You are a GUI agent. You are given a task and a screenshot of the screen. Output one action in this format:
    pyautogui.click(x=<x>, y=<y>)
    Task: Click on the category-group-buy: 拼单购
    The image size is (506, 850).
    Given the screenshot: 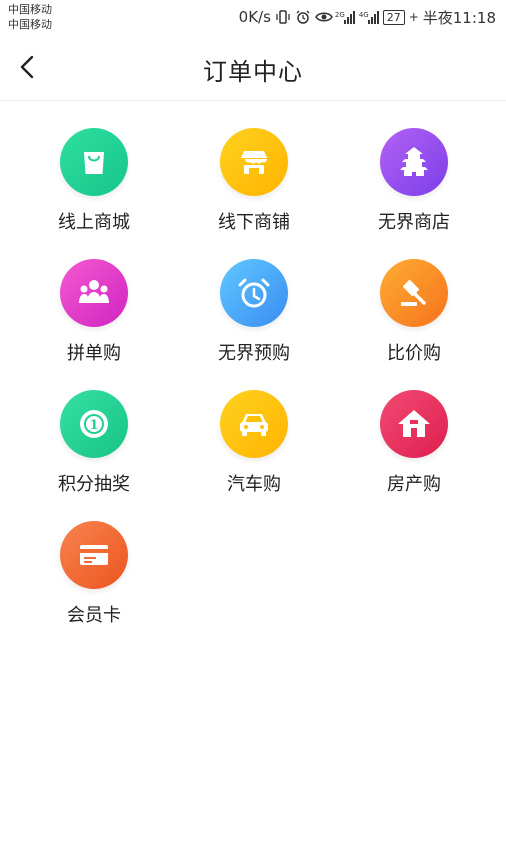 What is the action you would take?
    pyautogui.click(x=94, y=313)
    